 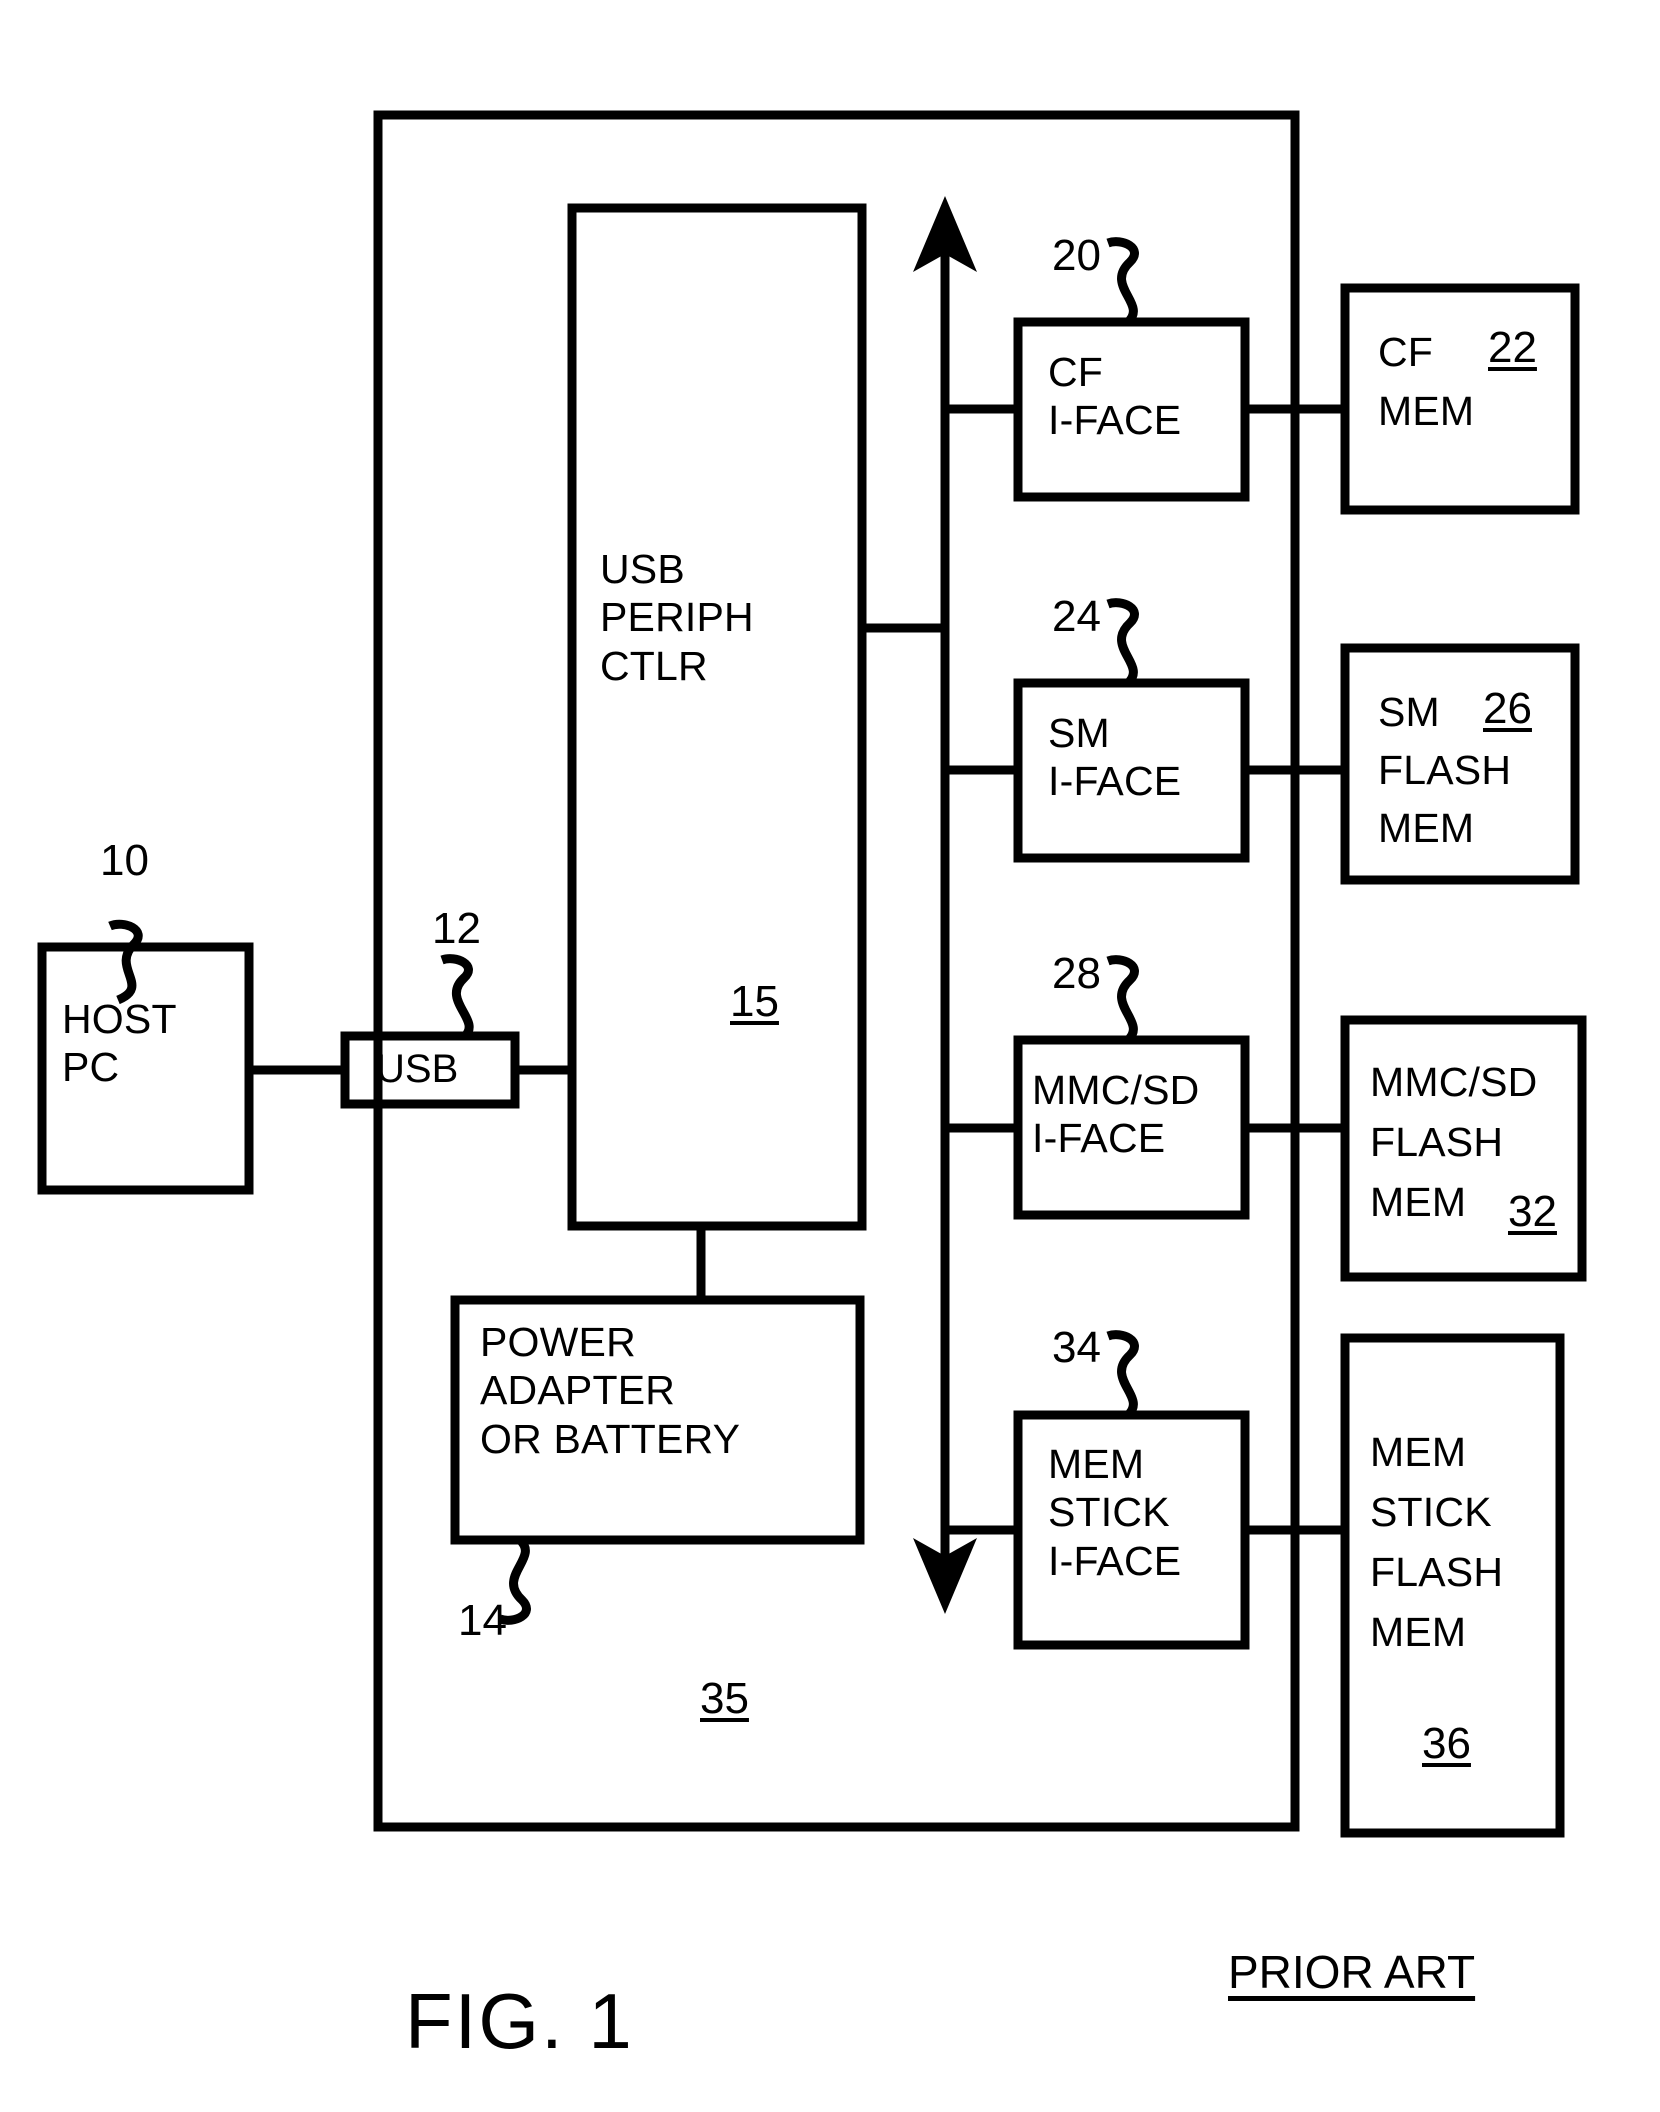 What do you see at coordinates (1116, 1114) in the screenshot?
I see `mmcsd-iface-label: MMC/SD I-FACE` at bounding box center [1116, 1114].